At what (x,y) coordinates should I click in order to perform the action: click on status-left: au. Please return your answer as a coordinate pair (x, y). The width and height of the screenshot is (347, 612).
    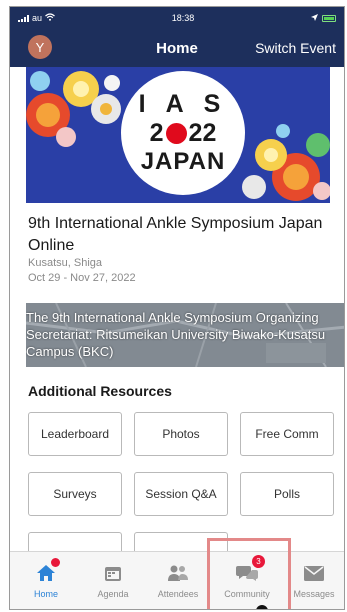
    Looking at the image, I should click on (36, 18).